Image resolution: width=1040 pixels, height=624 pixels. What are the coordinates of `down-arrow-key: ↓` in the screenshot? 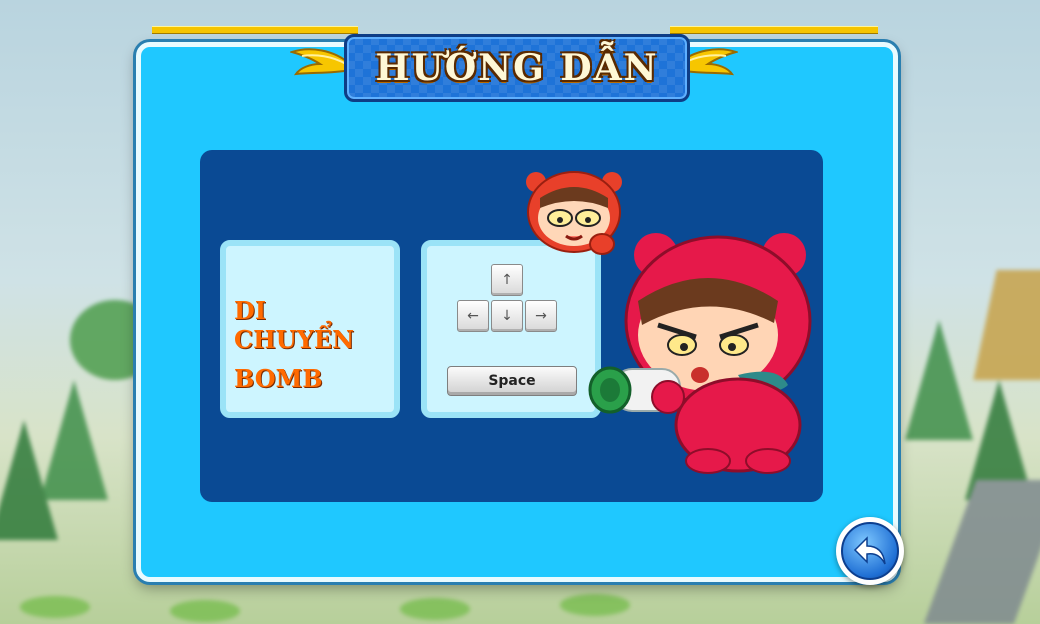 It's located at (507, 316).